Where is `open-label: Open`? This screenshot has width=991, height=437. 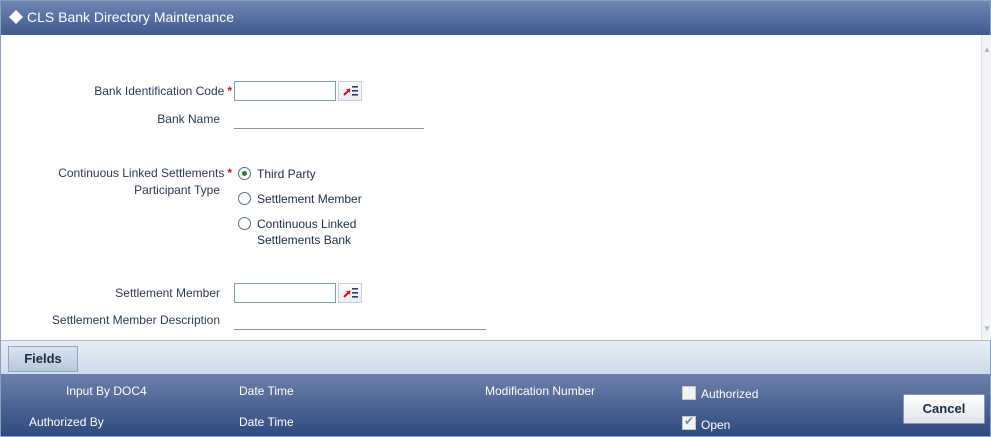 open-label: Open is located at coordinates (716, 425).